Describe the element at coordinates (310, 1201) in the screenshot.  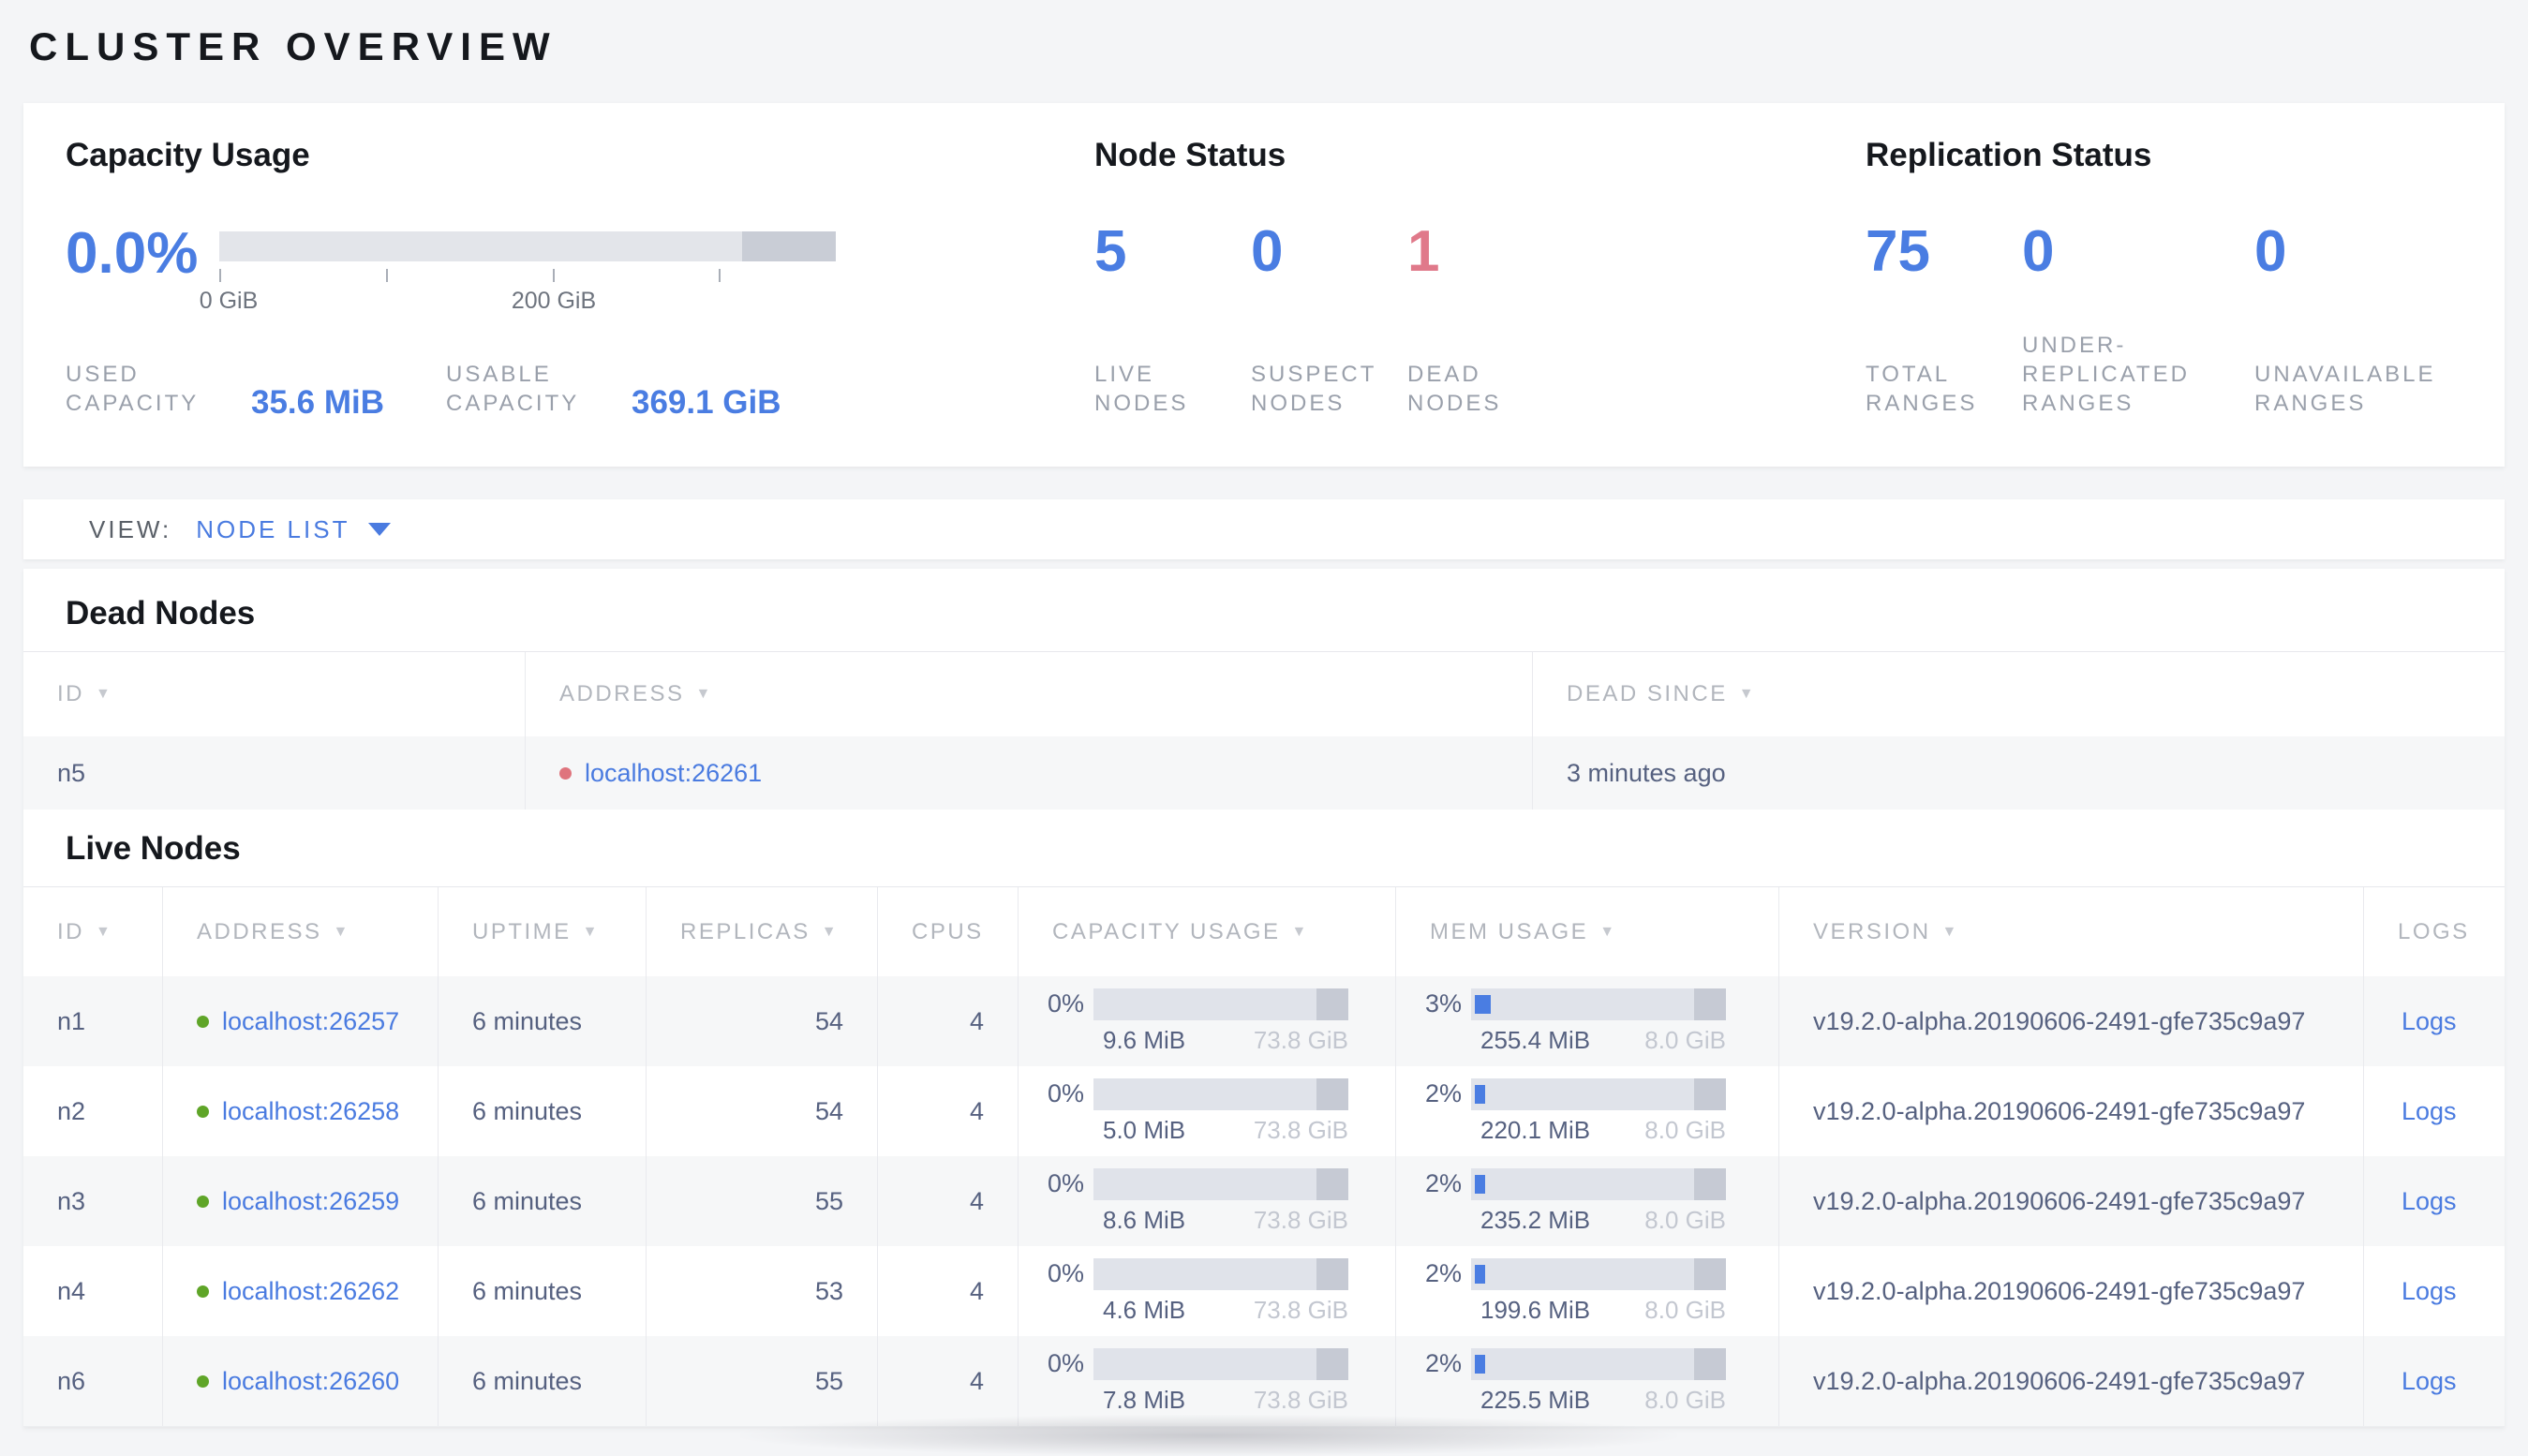
I see `live-node-address-link: localhost:26259` at that location.